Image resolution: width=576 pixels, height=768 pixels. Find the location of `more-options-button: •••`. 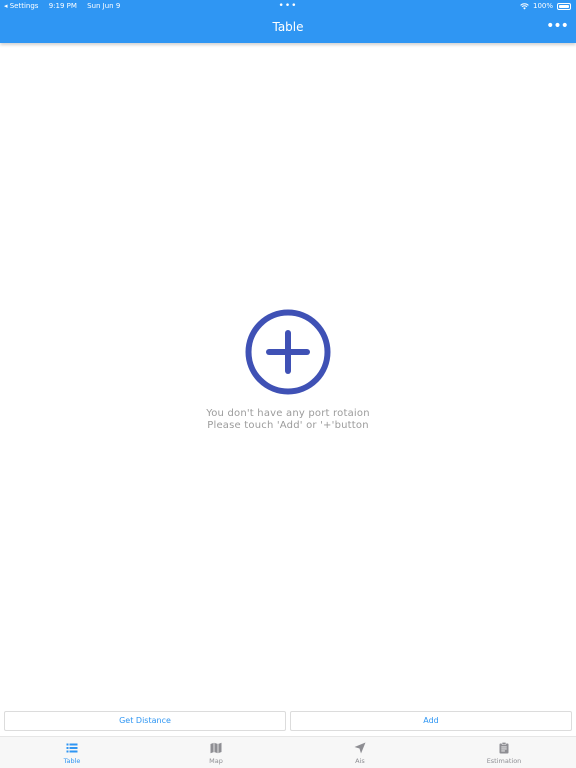

more-options-button: ••• is located at coordinates (557, 27).